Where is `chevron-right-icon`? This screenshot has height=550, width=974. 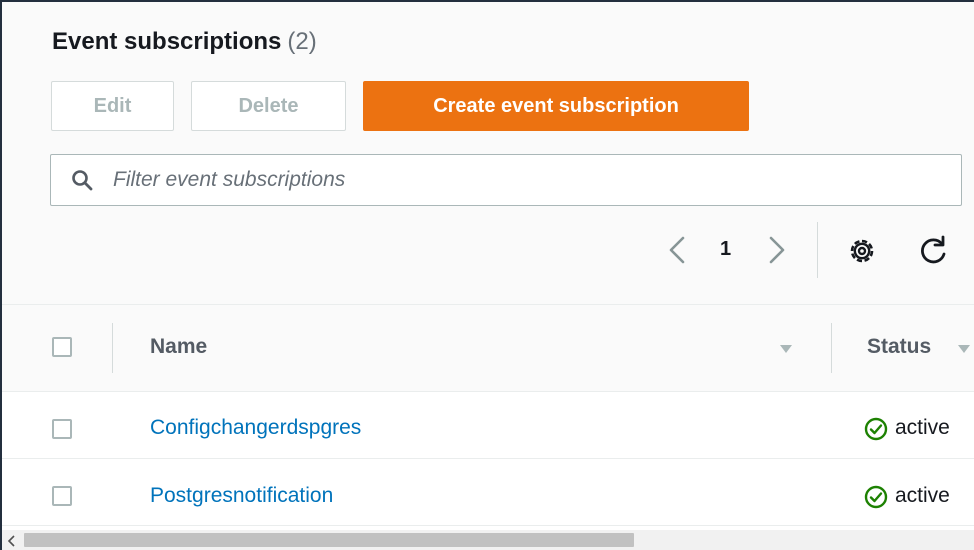
chevron-right-icon is located at coordinates (777, 250).